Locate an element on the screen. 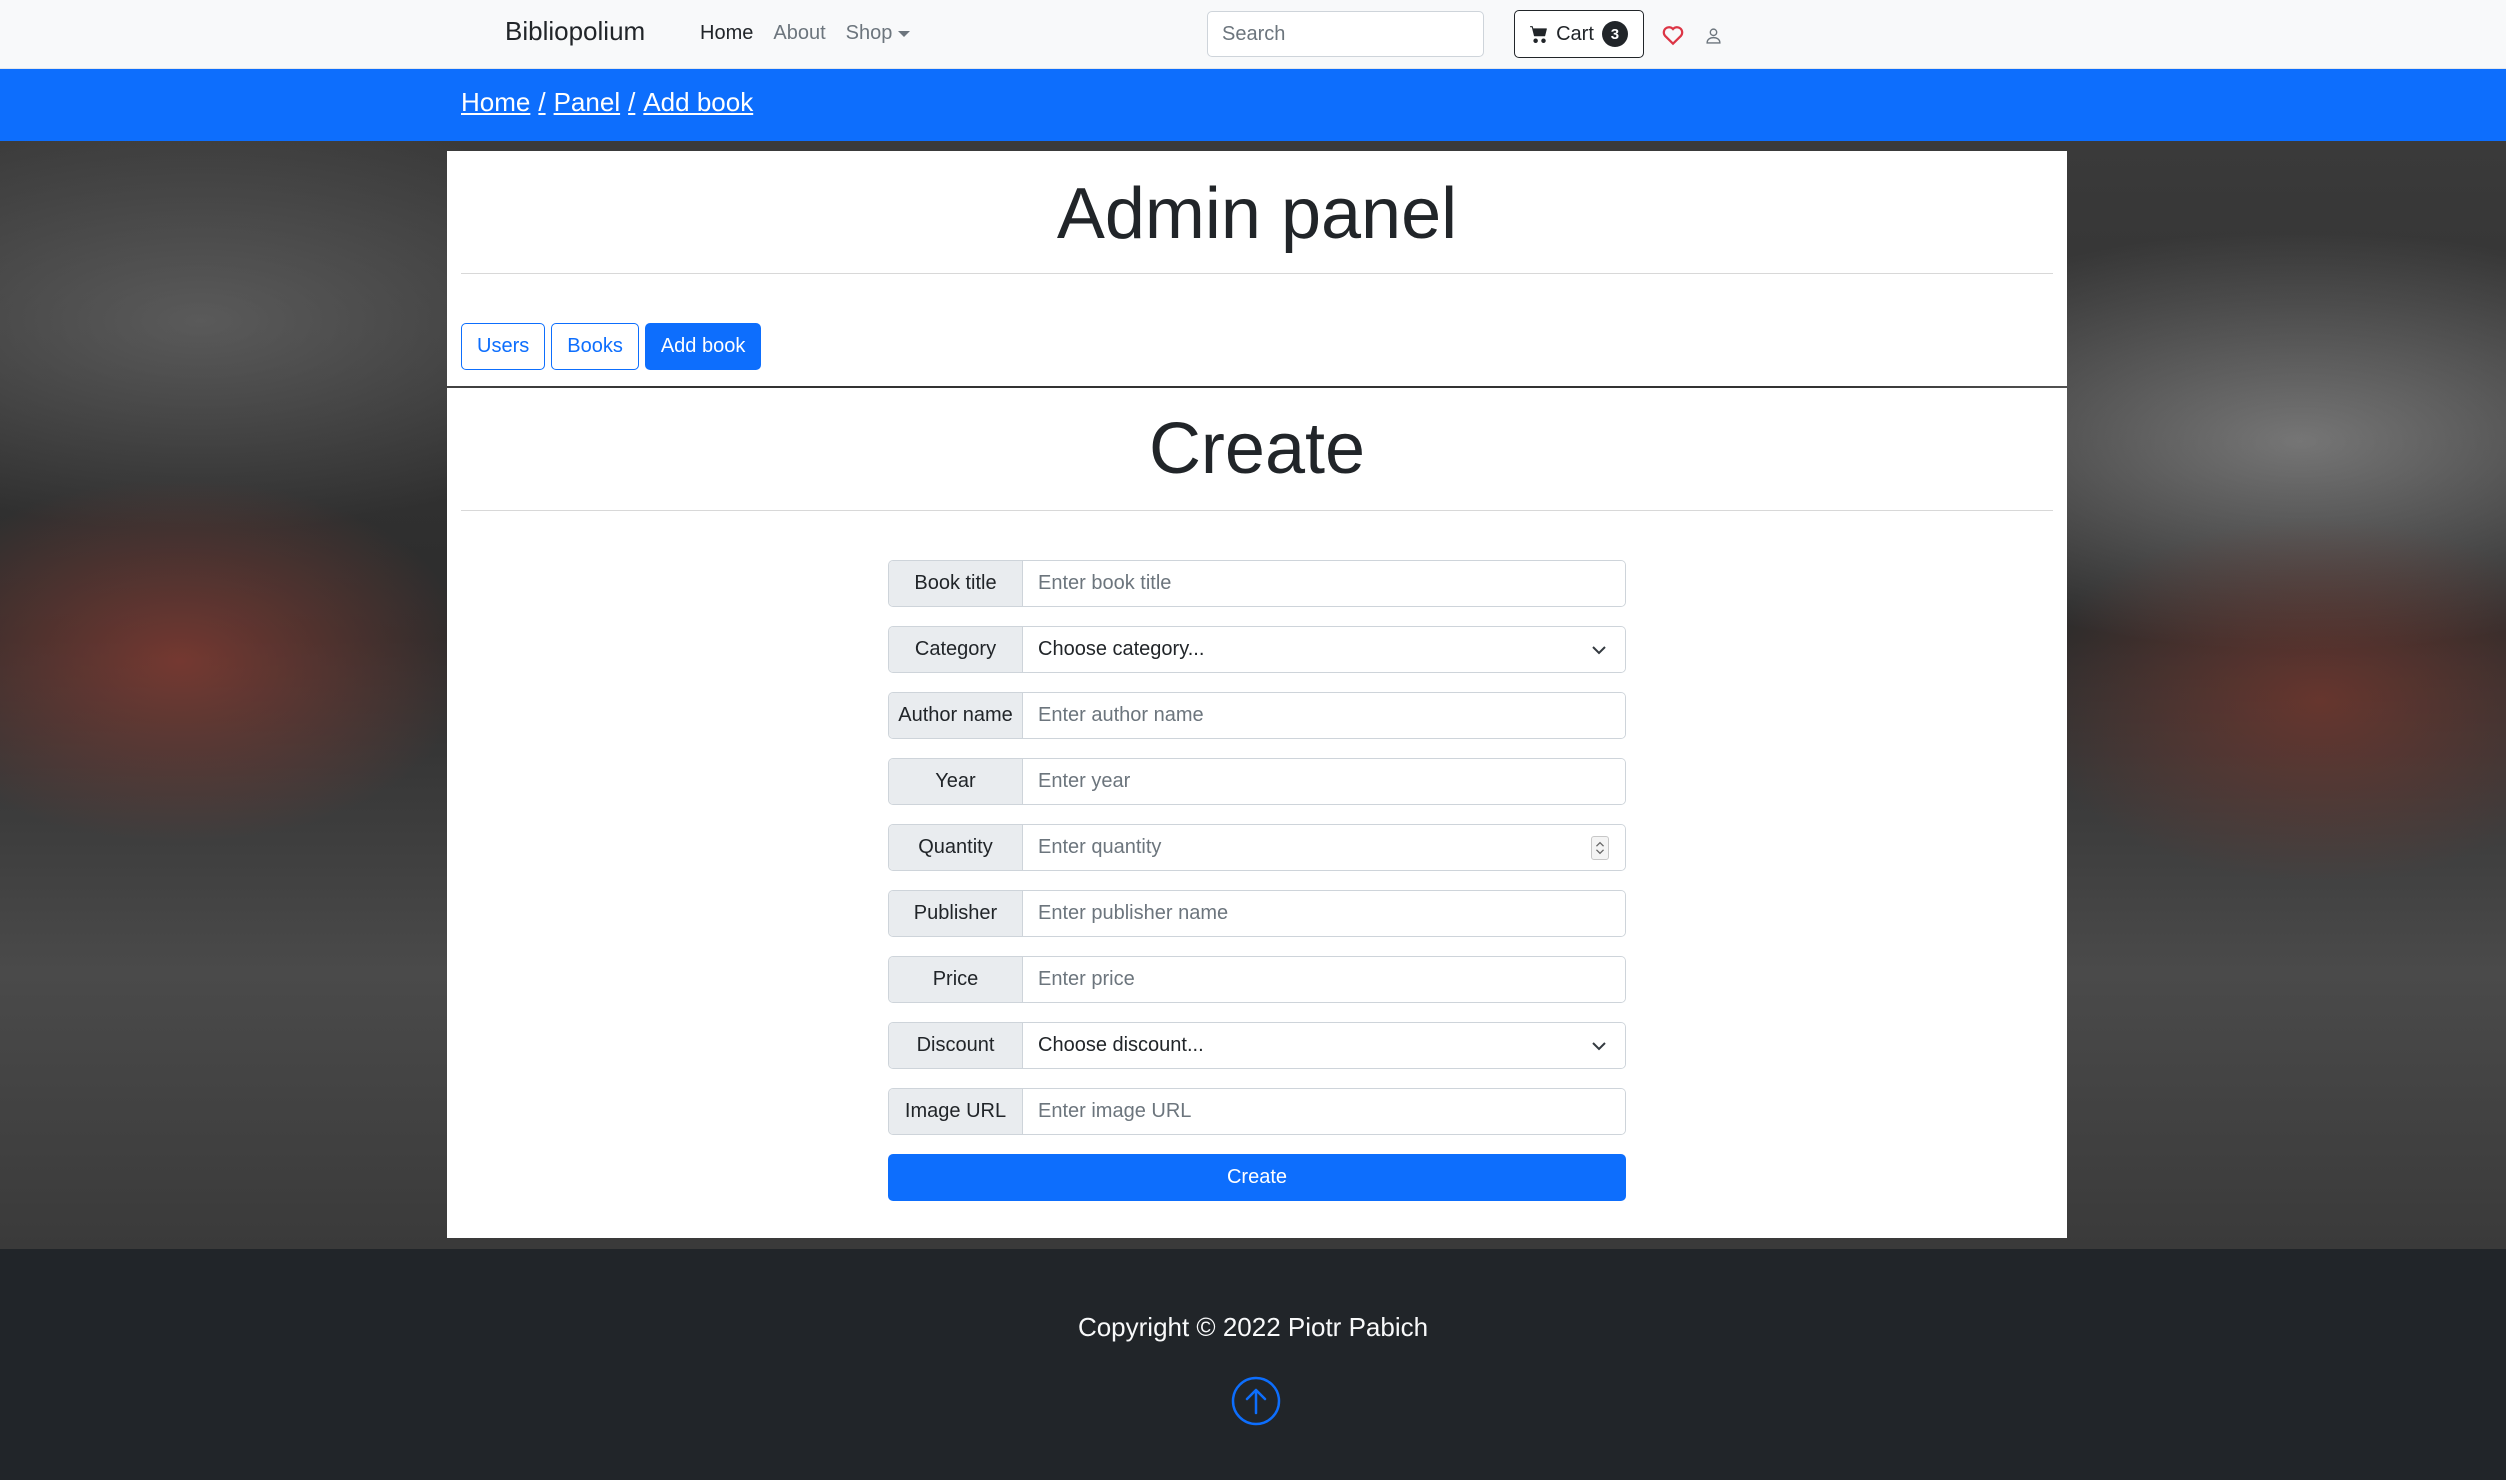 The height and width of the screenshot is (1480, 2506). price-row: Price is located at coordinates (1257, 979).